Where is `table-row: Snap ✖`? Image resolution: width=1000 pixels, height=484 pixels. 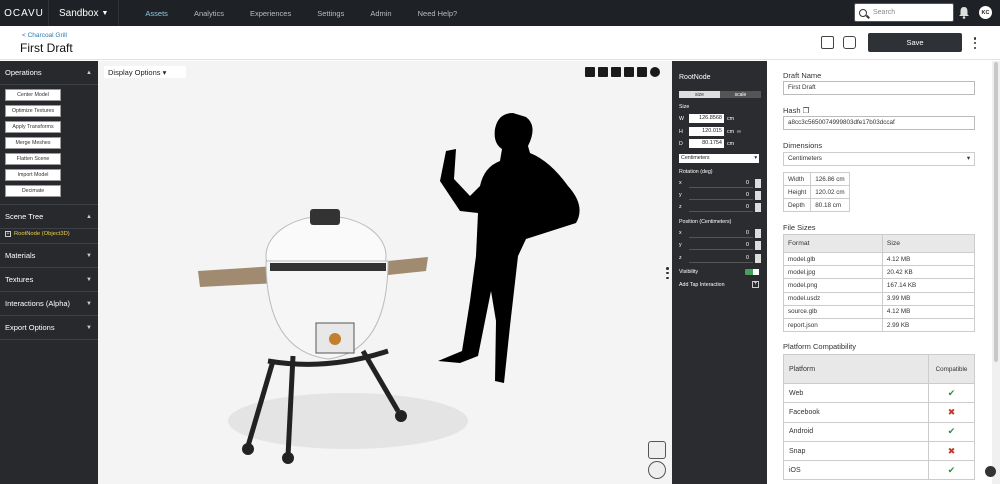
table-row: Snap ✖ is located at coordinates (879, 451).